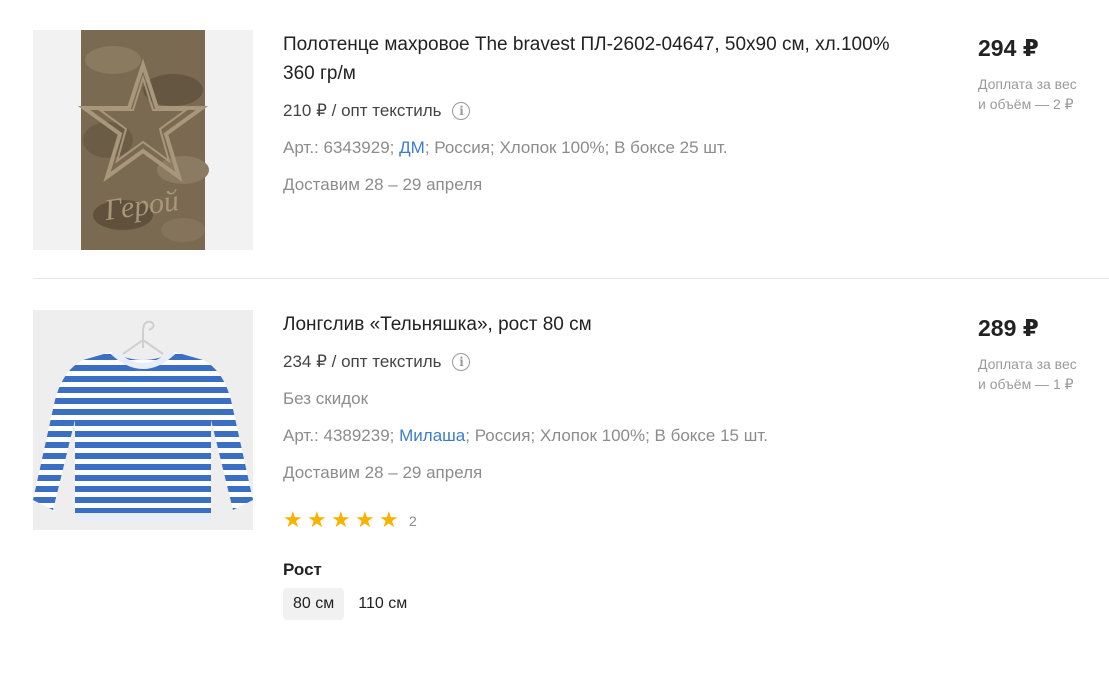 The height and width of the screenshot is (680, 1109). What do you see at coordinates (413, 521) in the screenshot?
I see `reviews-count: 2` at bounding box center [413, 521].